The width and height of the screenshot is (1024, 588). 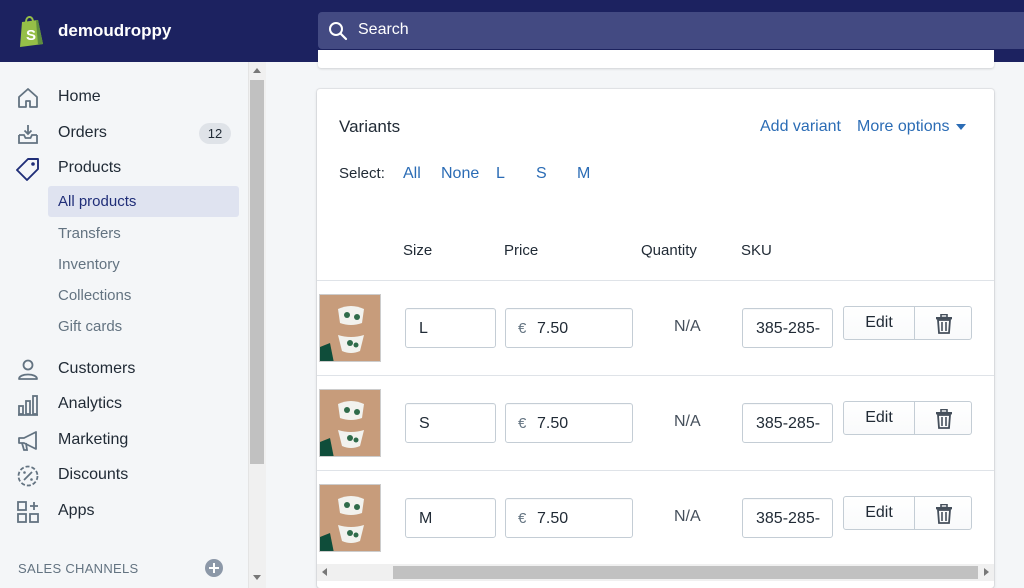 What do you see at coordinates (78, 568) in the screenshot?
I see `sales-channels-heading: SALES CHANNELS` at bounding box center [78, 568].